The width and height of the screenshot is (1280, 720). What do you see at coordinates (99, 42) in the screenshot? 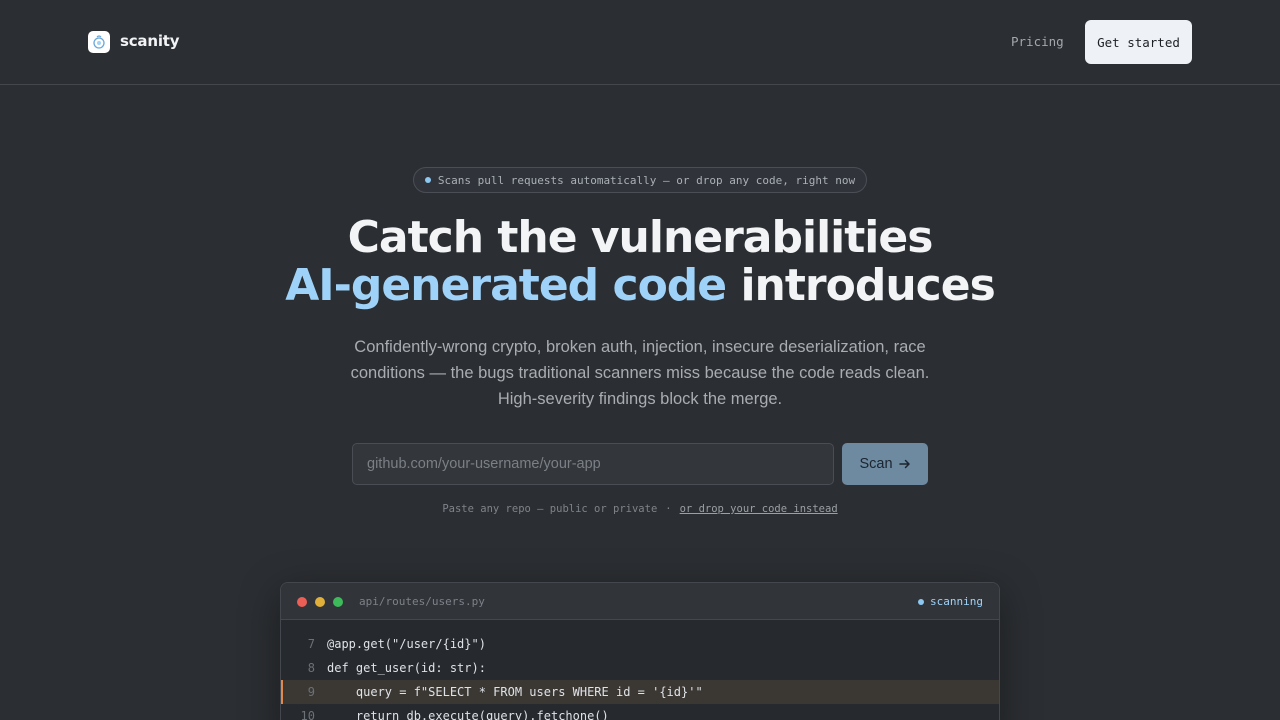
I see `scanity-logo-icon` at bounding box center [99, 42].